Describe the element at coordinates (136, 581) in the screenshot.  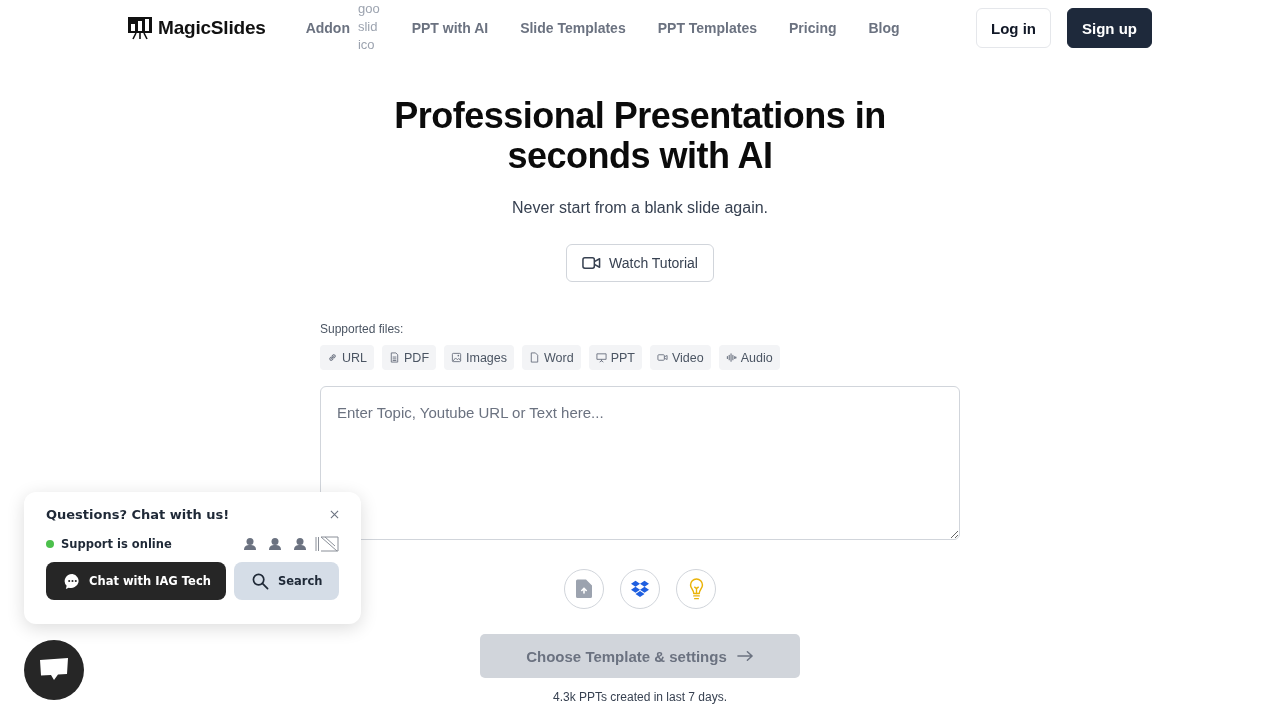
I see `chat-with-team-button: Chat with IAG Tech` at that location.